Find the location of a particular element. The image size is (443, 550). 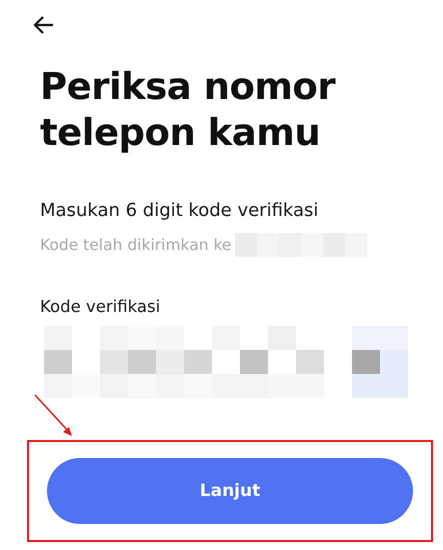

continue-button: Lanjut is located at coordinates (230, 491).